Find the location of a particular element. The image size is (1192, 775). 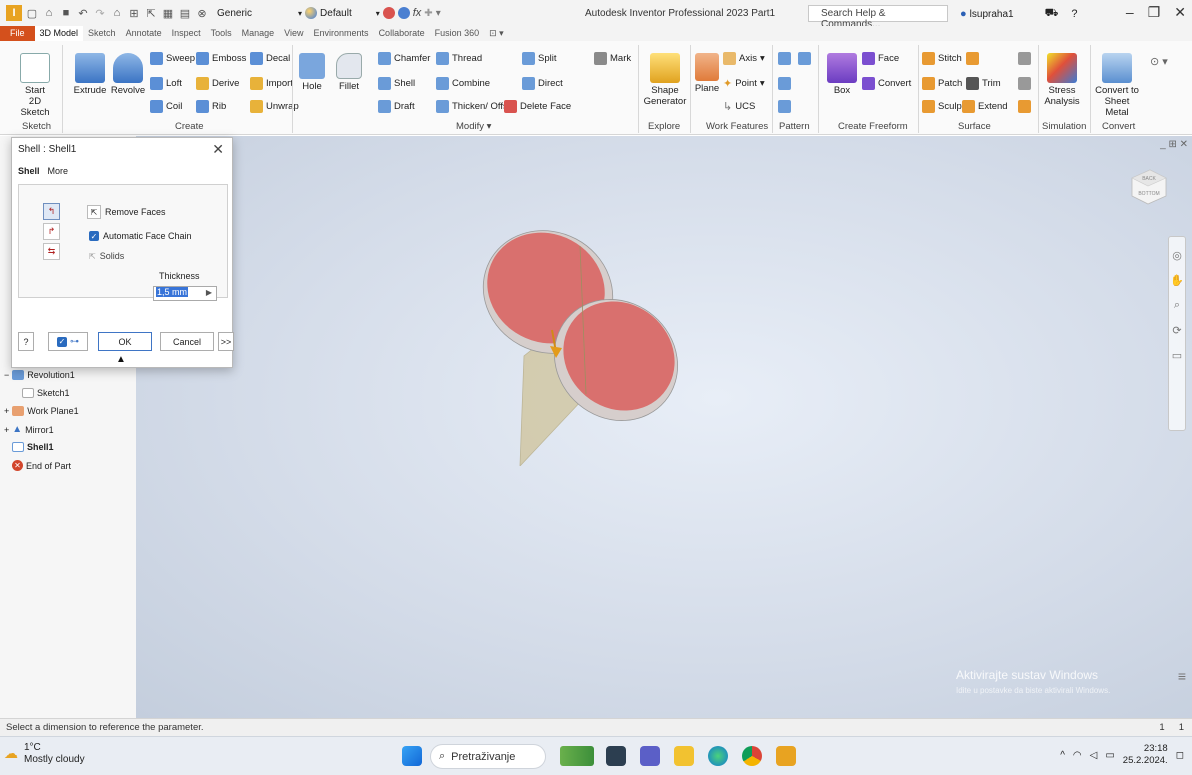

inside-direction-icon: ↰ is located at coordinates (51, 211).